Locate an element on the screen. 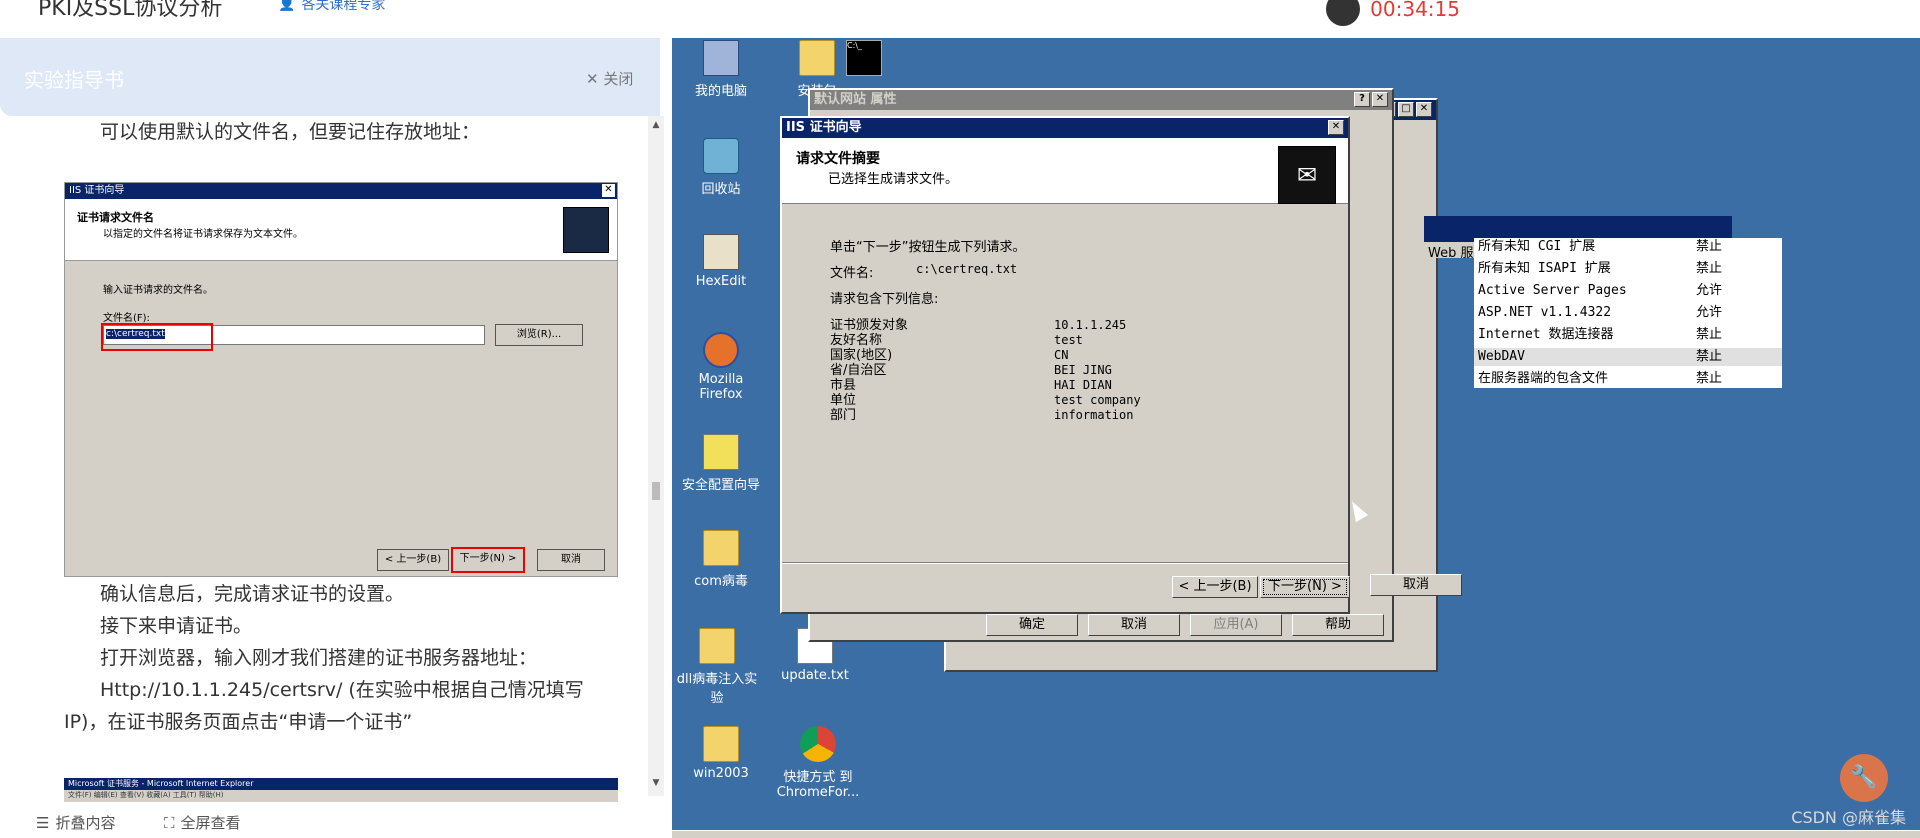 The height and width of the screenshot is (838, 1920). help-button: 帮助 is located at coordinates (1338, 625).